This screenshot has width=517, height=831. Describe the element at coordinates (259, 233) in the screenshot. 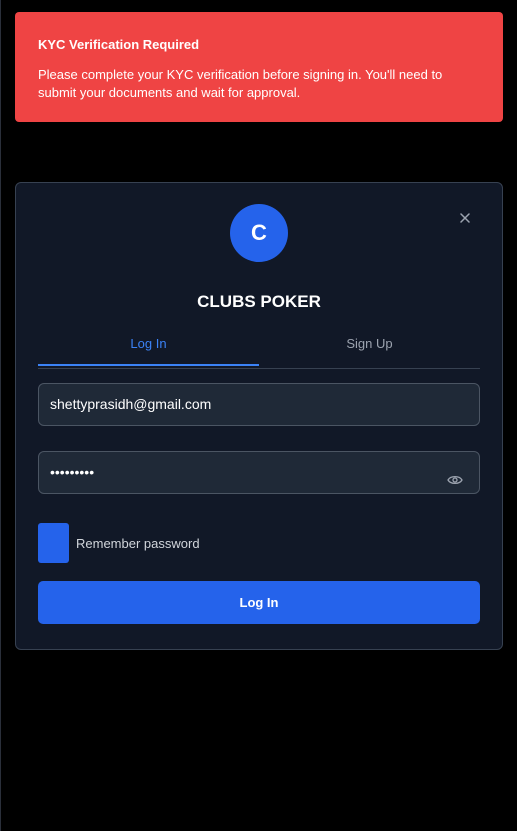

I see `brand-avatar: C` at that location.